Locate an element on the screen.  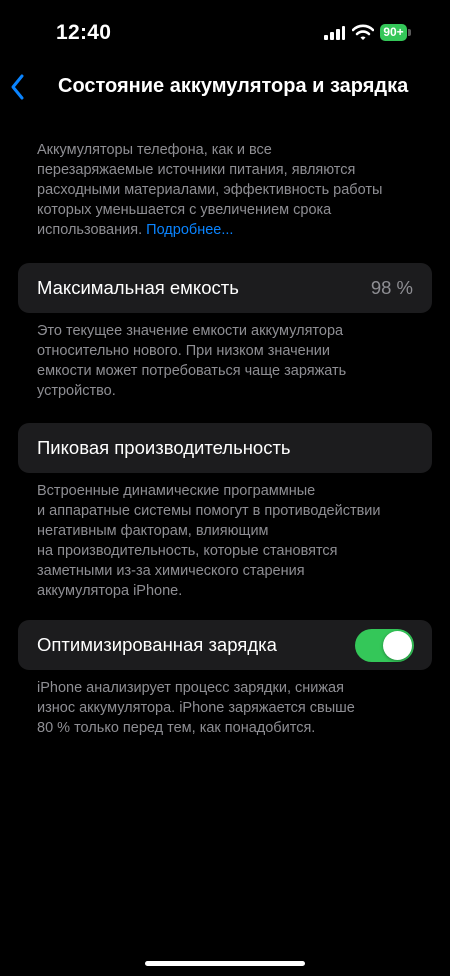
signal-icon is located at coordinates (334, 33).